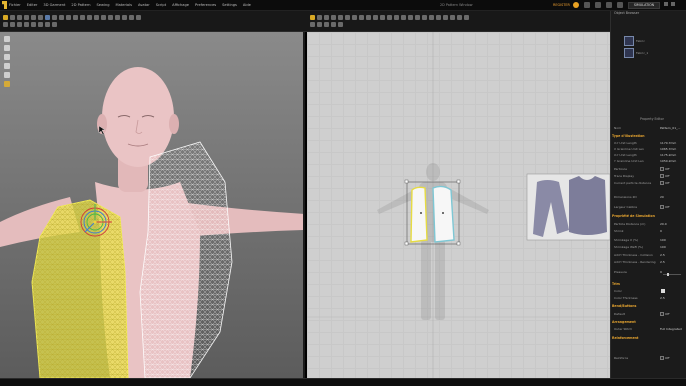  What do you see at coordinates (625, 338) in the screenshot?
I see `section-reinforce: Reinforcement` at bounding box center [625, 338].